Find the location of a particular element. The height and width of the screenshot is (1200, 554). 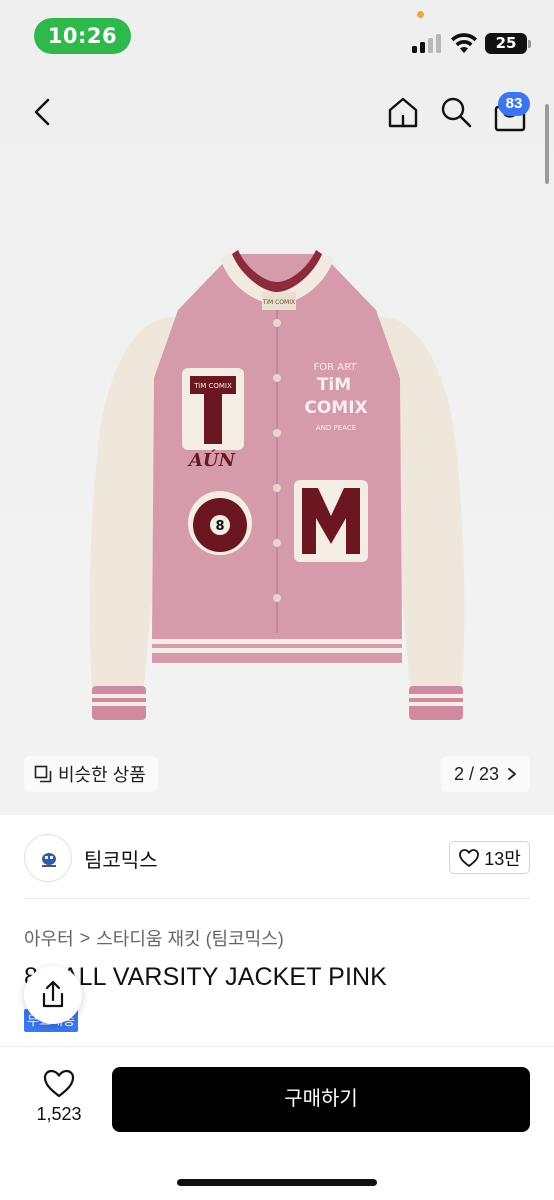

cart-count-badge: 83 is located at coordinates (514, 104).